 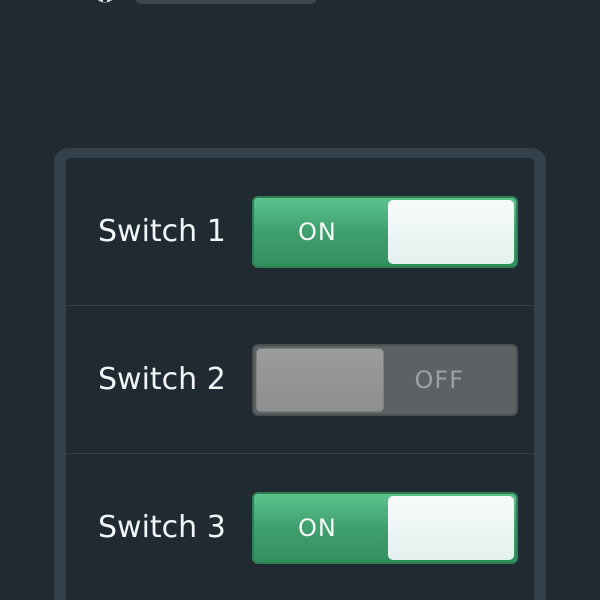 I want to click on switch-1-toggle: ON, so click(x=385, y=231).